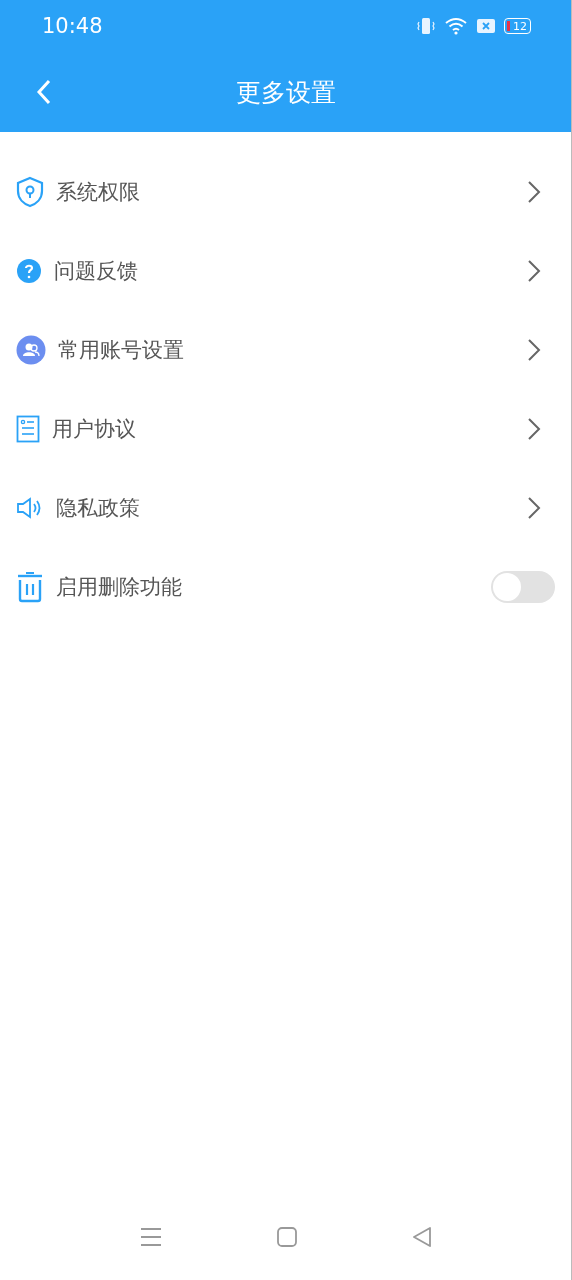  What do you see at coordinates (285, 270) in the screenshot?
I see `settings-row: 问题反馈` at bounding box center [285, 270].